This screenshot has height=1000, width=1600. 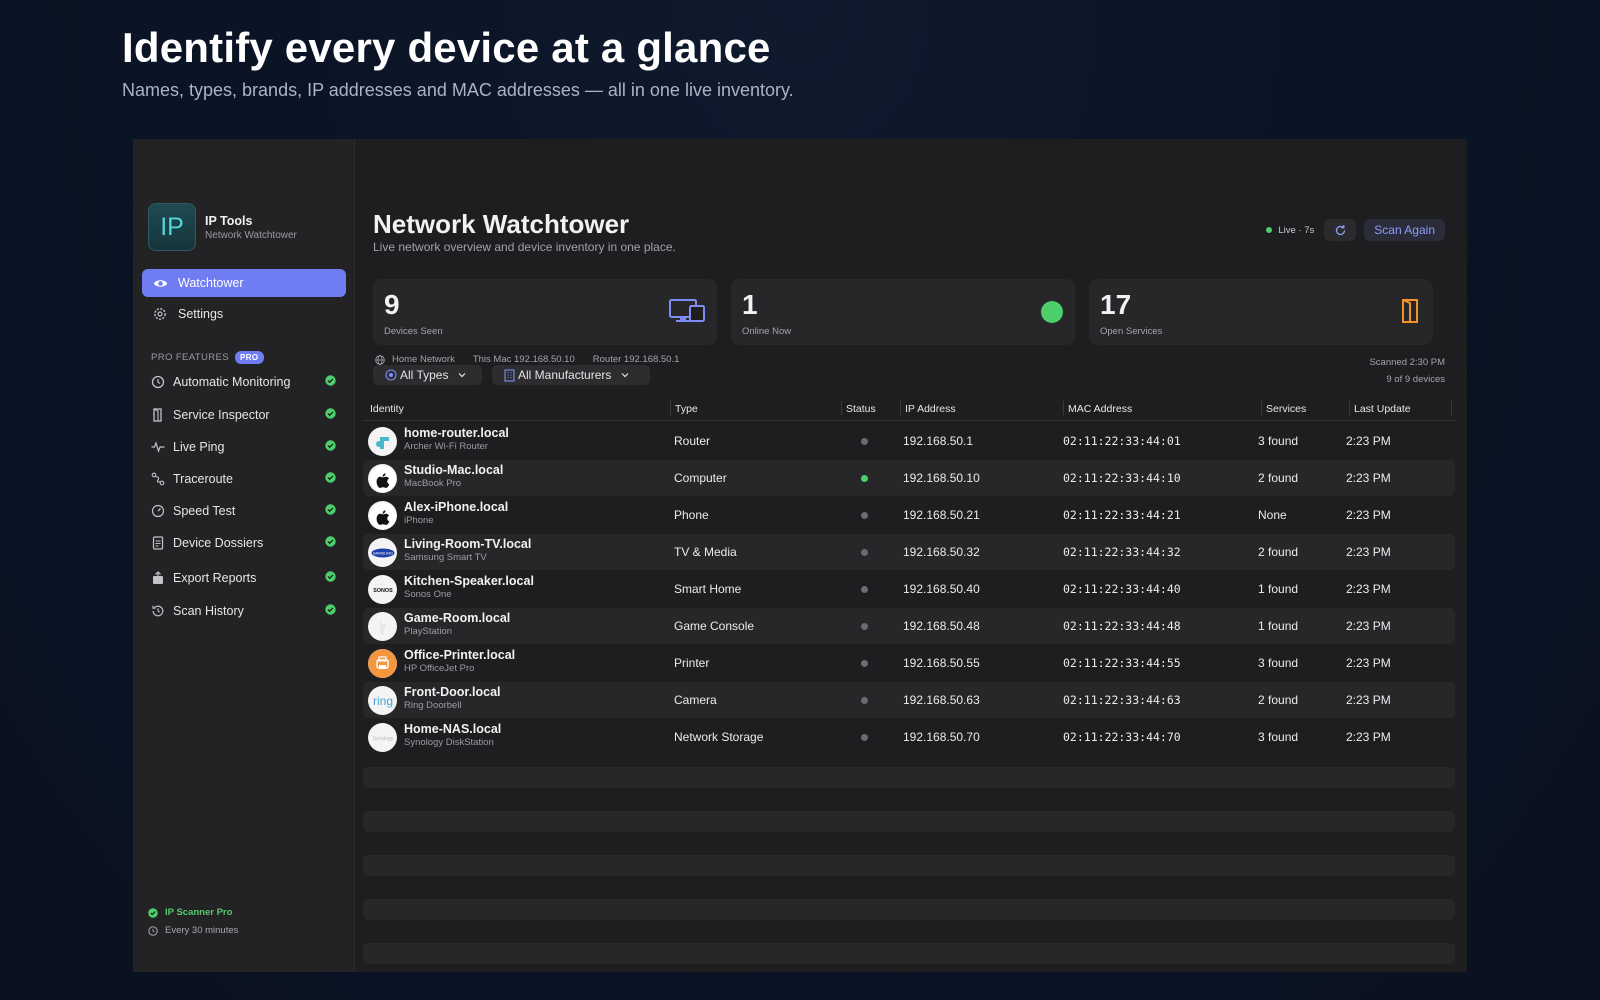 I want to click on sidebar-item-label: Live Ping, so click(x=199, y=447).